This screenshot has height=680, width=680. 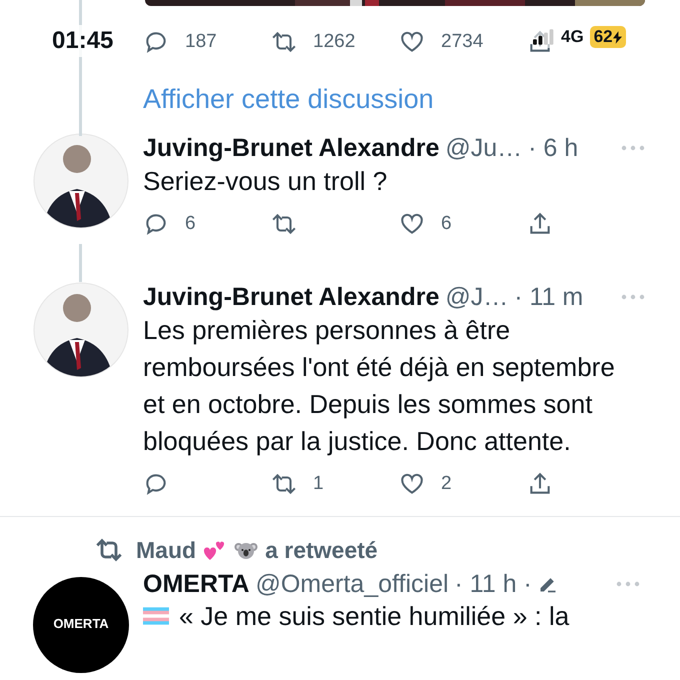 I want to click on reply-count: 187, so click(x=201, y=42).